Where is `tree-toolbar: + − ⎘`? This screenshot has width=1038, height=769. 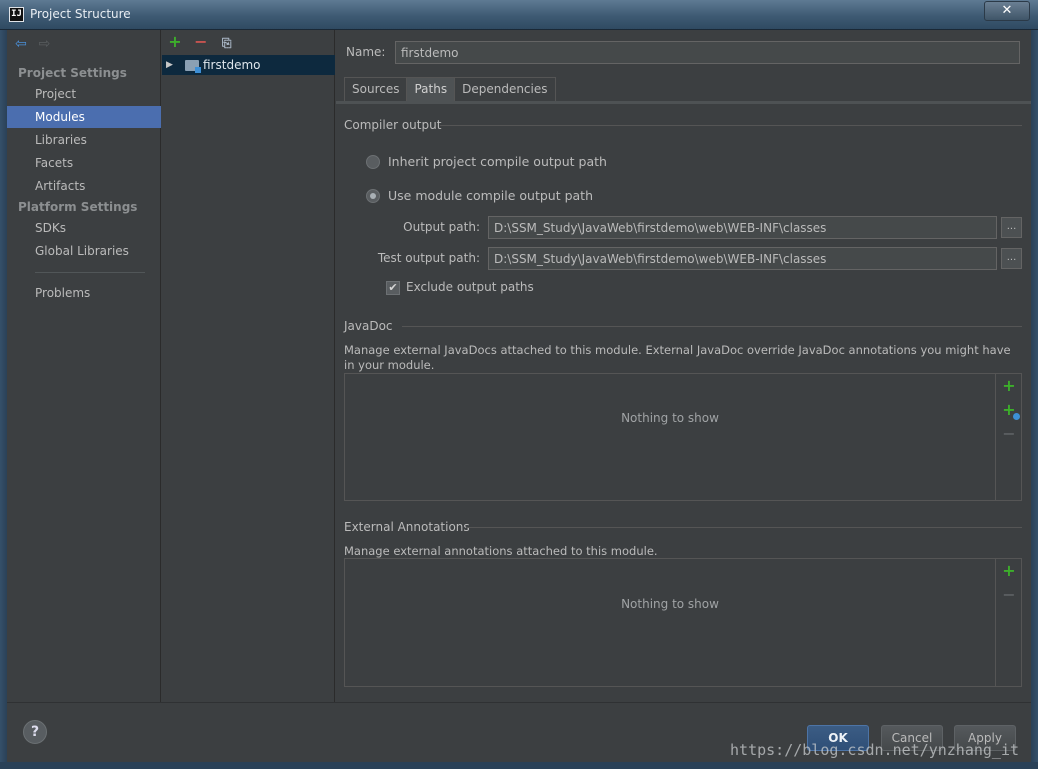 tree-toolbar: + − ⎘ is located at coordinates (203, 42).